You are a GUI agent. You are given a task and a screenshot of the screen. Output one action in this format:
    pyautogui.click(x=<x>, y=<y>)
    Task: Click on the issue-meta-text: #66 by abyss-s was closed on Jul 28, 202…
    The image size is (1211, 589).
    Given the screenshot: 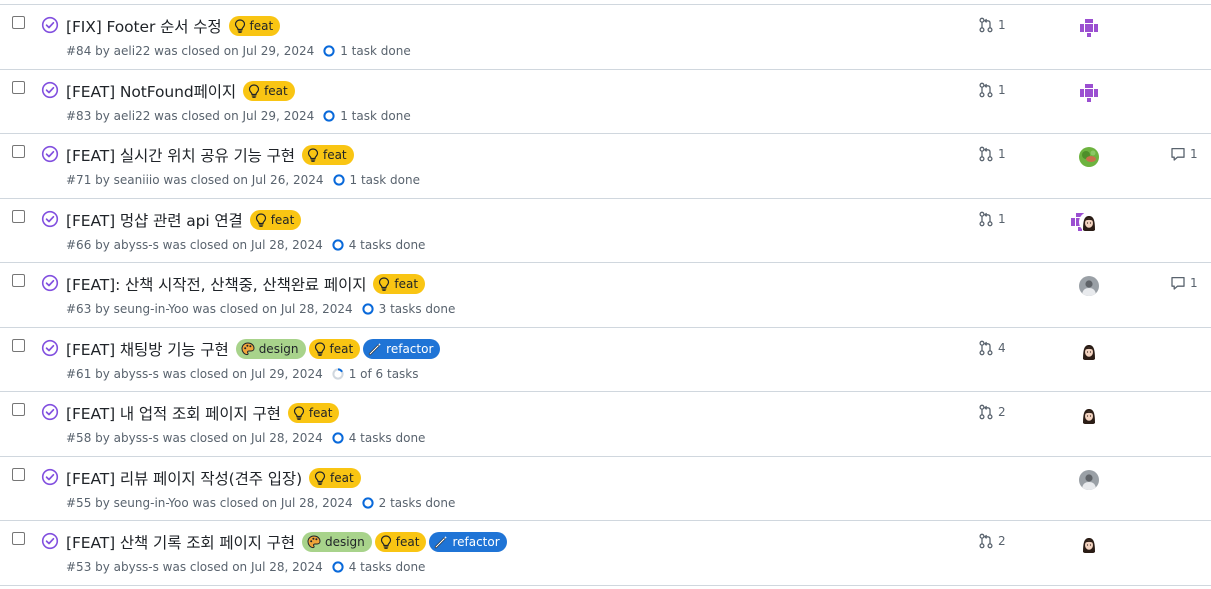 What is the action you would take?
    pyautogui.click(x=194, y=244)
    